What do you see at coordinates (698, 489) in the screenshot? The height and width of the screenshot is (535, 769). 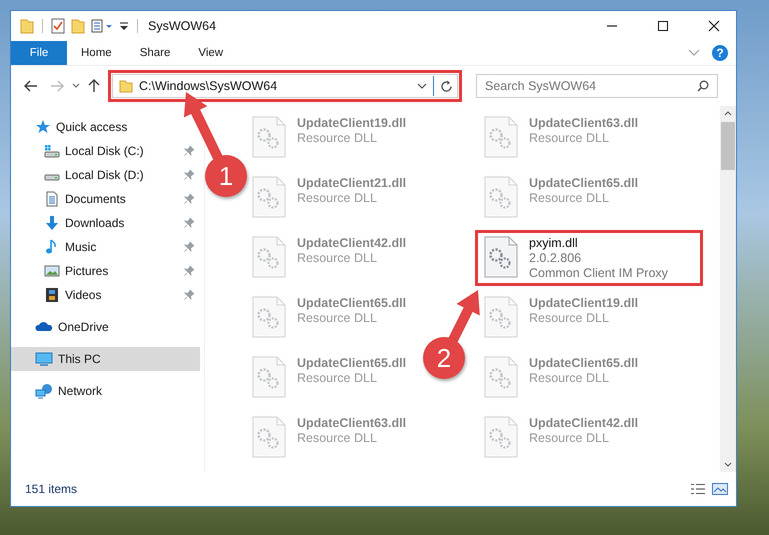 I see `details-view-icon` at bounding box center [698, 489].